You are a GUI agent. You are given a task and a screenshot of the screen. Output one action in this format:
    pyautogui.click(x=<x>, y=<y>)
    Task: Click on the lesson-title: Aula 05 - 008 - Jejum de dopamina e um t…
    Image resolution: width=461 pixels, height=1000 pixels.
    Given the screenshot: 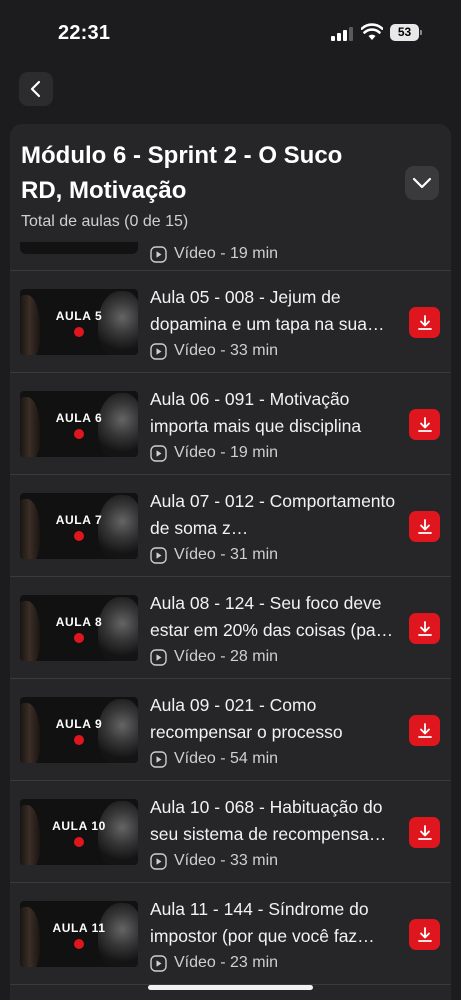 What is the action you would take?
    pyautogui.click(x=267, y=310)
    